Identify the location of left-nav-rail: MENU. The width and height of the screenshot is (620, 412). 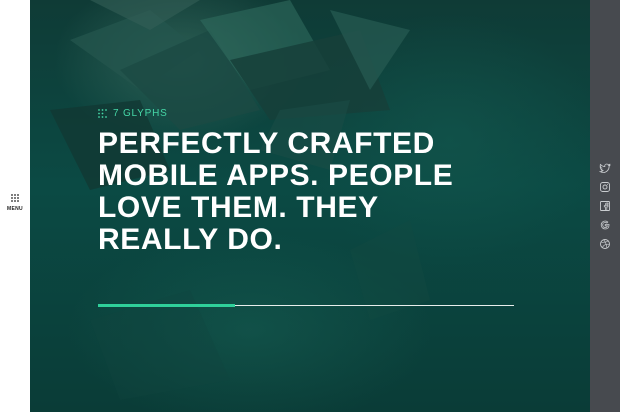
(15, 206).